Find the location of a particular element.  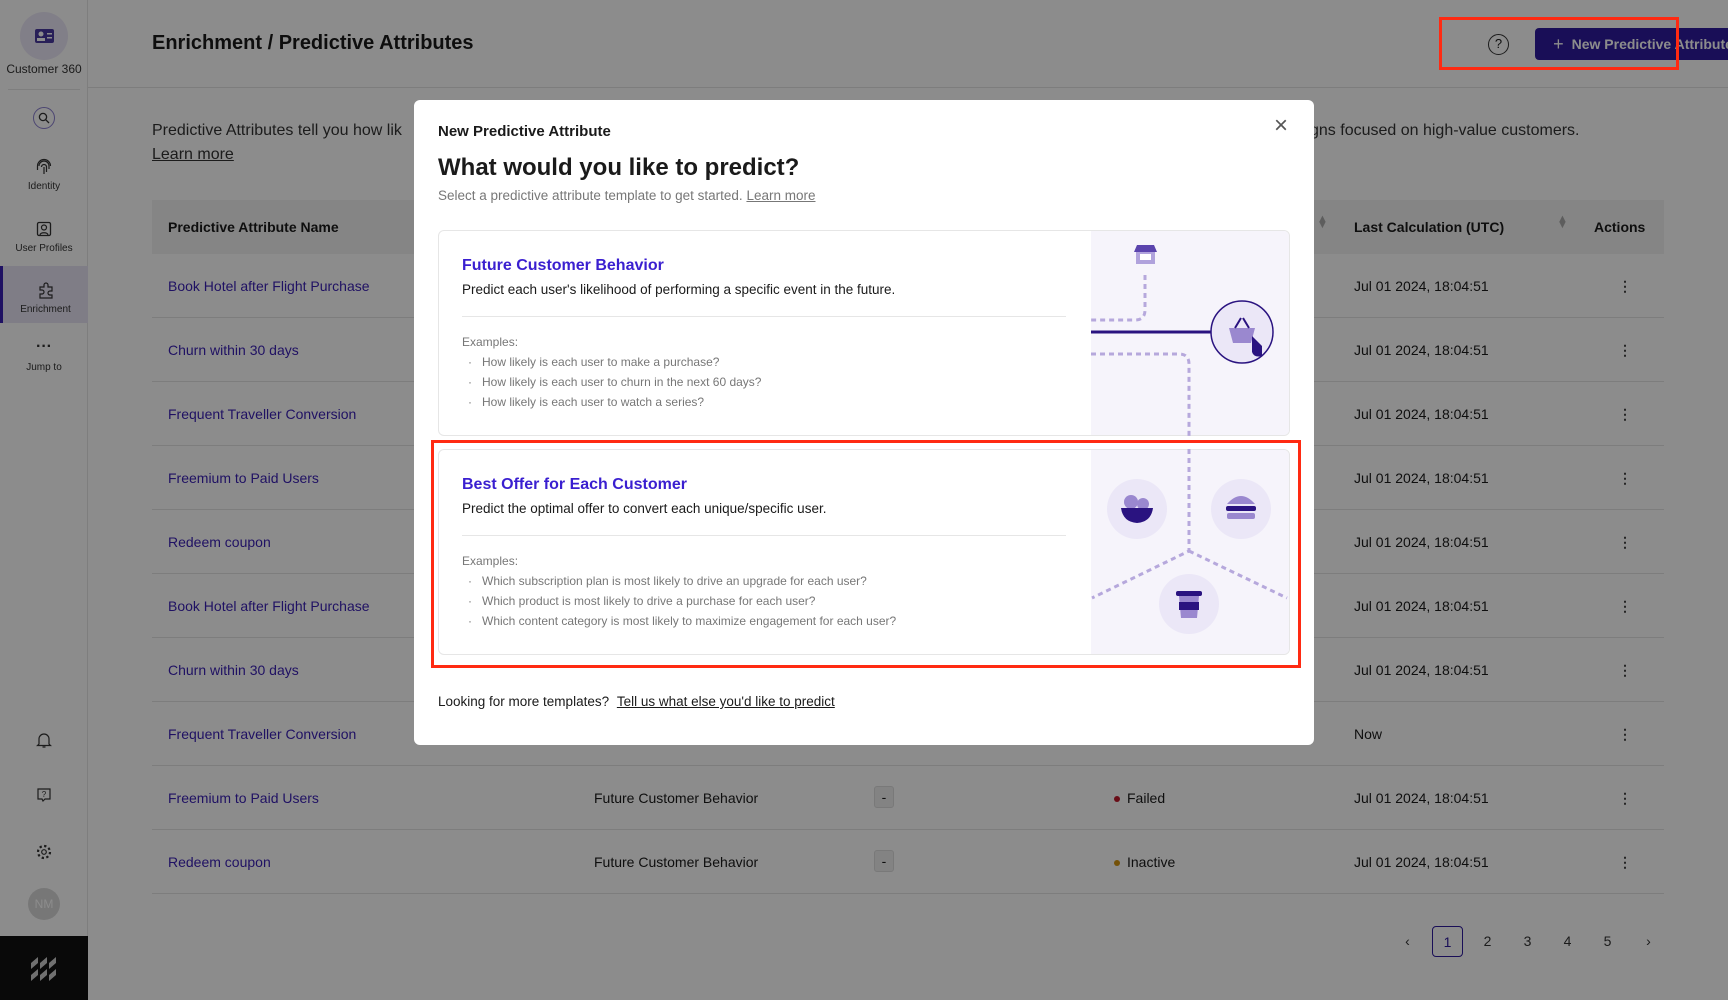

modal-title: New Predictive Attribute is located at coordinates (524, 131).